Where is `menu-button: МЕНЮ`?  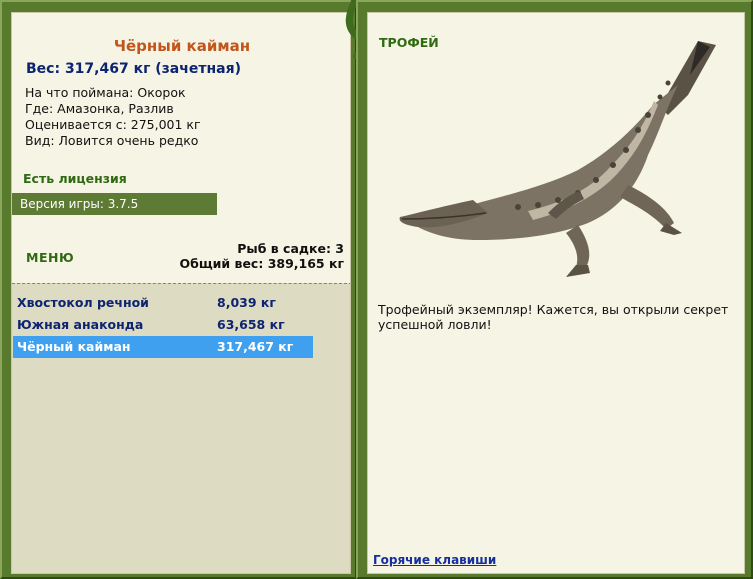 menu-button: МЕНЮ is located at coordinates (50, 257).